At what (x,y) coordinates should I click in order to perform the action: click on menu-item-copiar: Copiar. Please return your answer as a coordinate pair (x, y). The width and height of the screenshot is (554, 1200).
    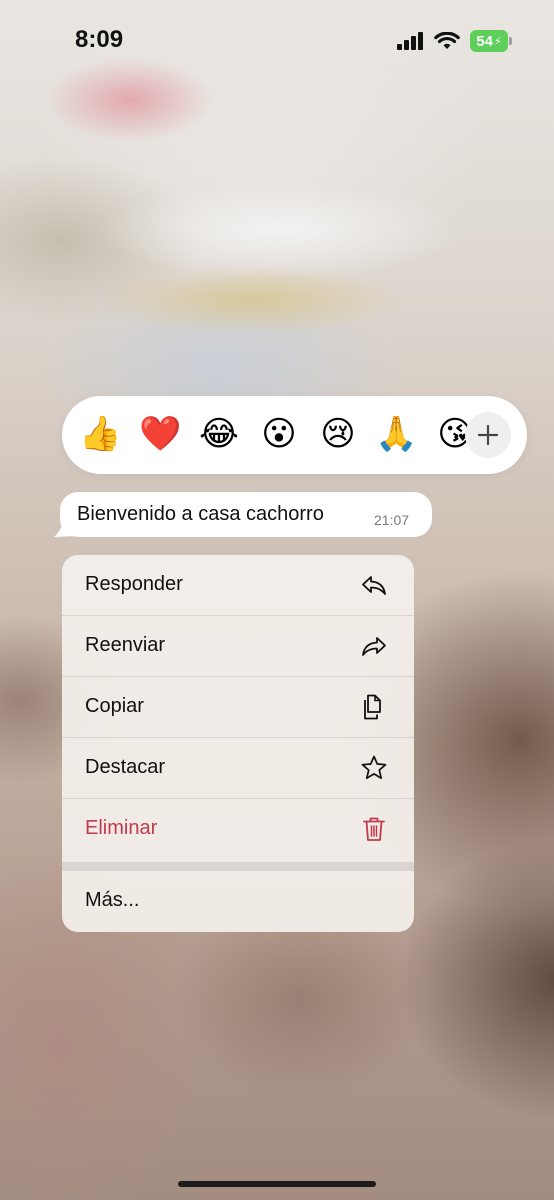
    Looking at the image, I should click on (238, 707).